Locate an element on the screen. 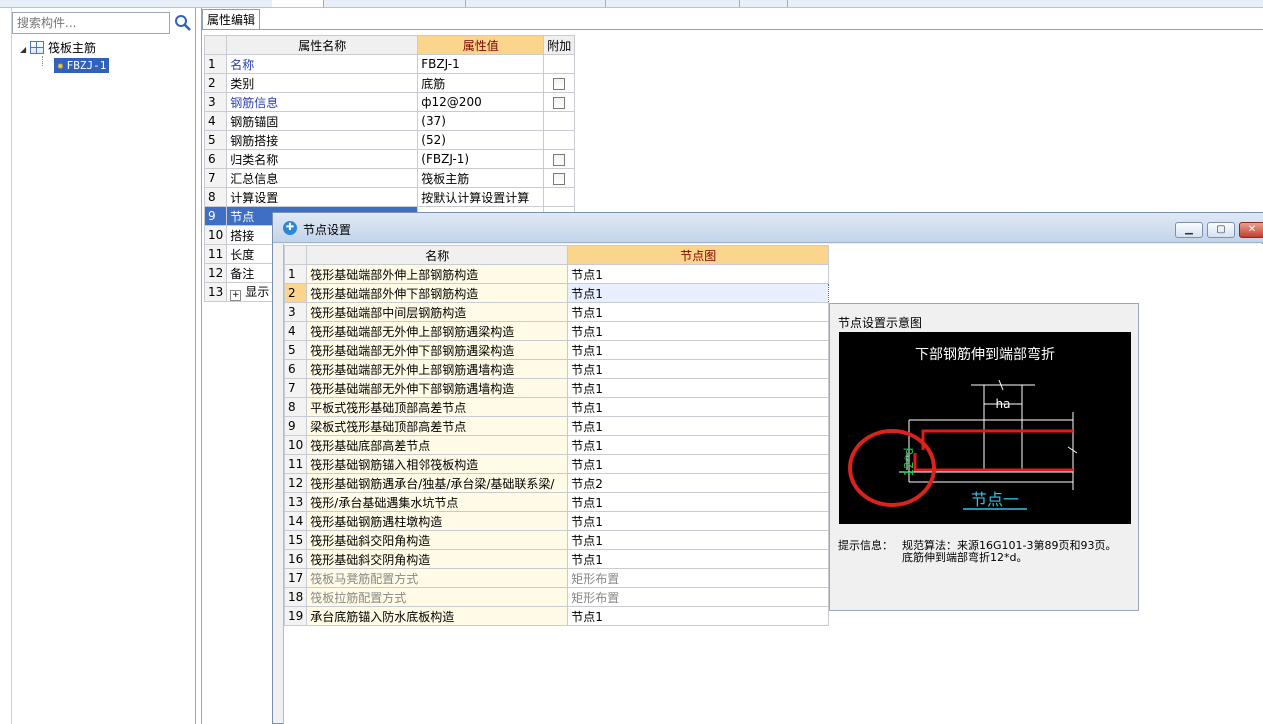  table-row: 6 归类名称 (FBZJ-1) is located at coordinates (389, 159).